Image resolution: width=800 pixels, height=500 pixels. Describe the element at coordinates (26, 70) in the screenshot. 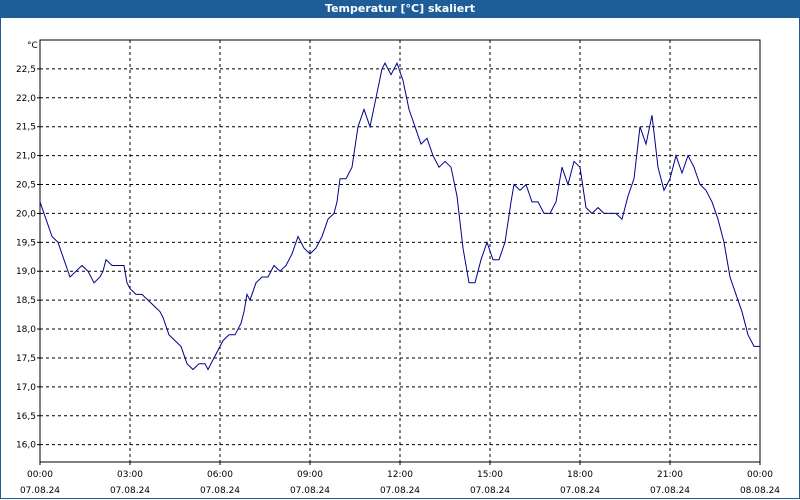

I see `y-tick-label: 22,5` at that location.